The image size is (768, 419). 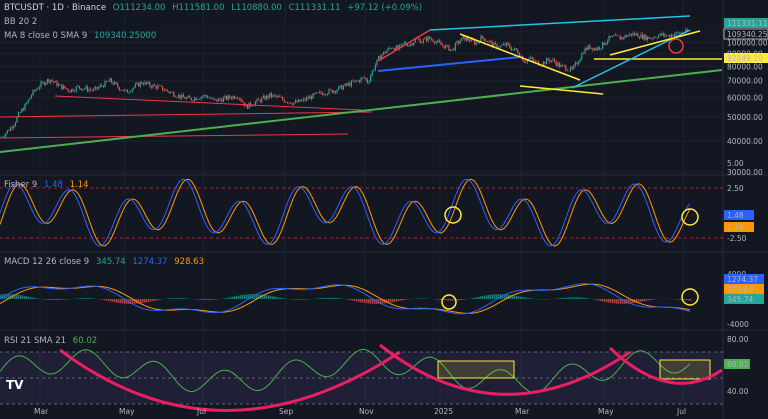 What do you see at coordinates (85, 341) in the screenshot?
I see `rsi-value: 60.02` at bounding box center [85, 341].